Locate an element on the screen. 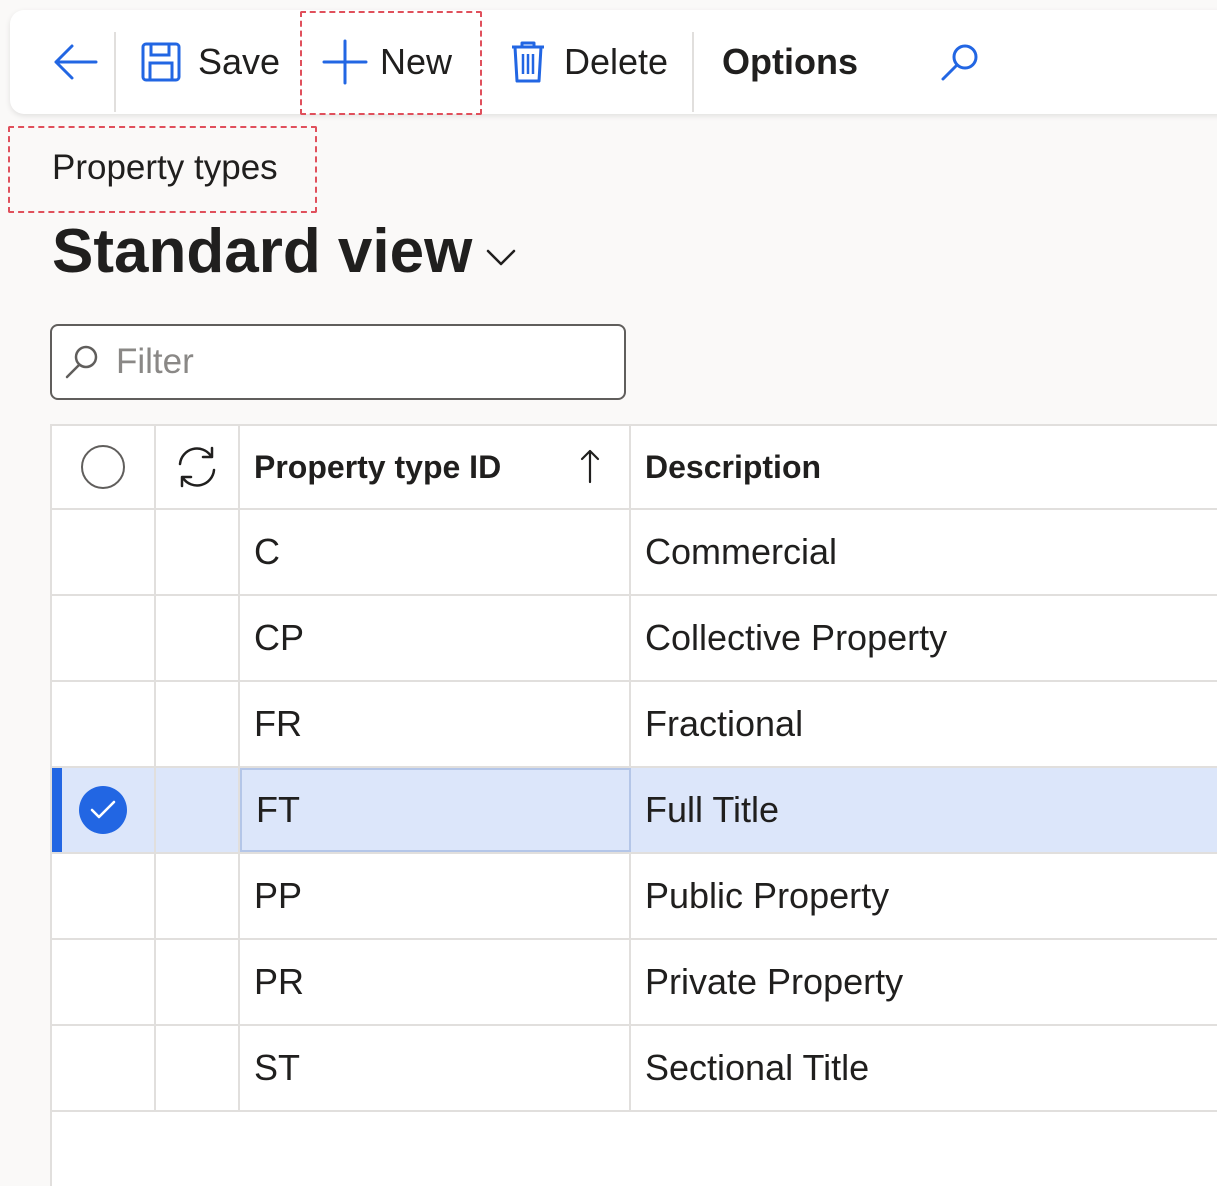  row-checked-checkbox is located at coordinates (103, 810).